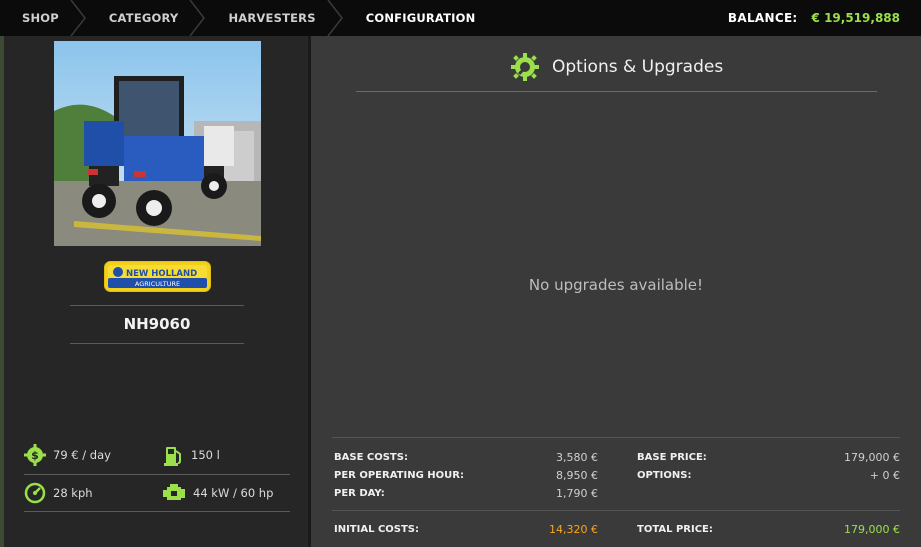  I want to click on breadcrumb-shop: SHOP, so click(43, 18).